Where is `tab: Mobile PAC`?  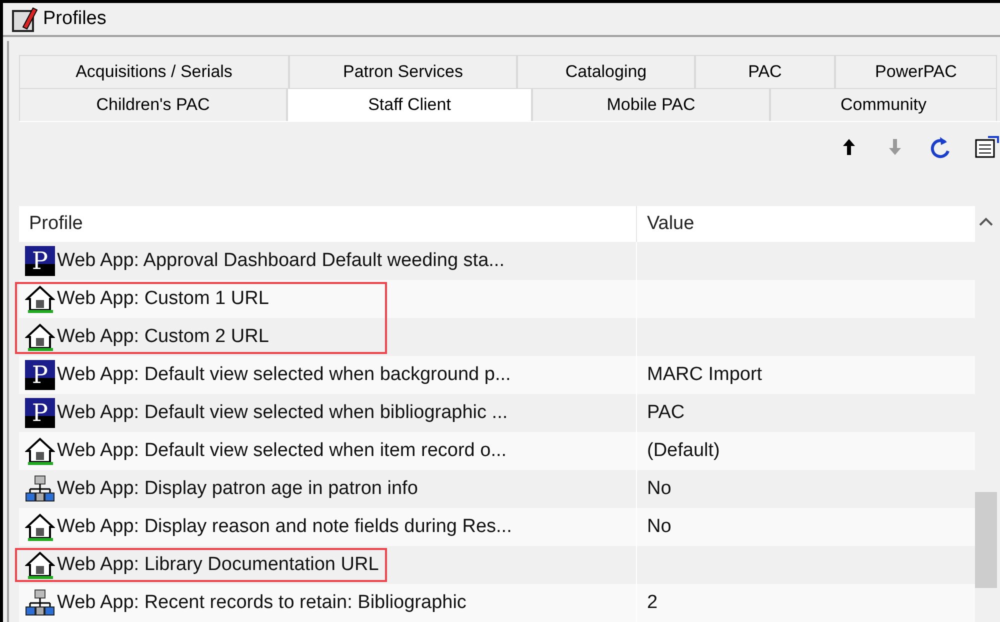
tab: Mobile PAC is located at coordinates (651, 104).